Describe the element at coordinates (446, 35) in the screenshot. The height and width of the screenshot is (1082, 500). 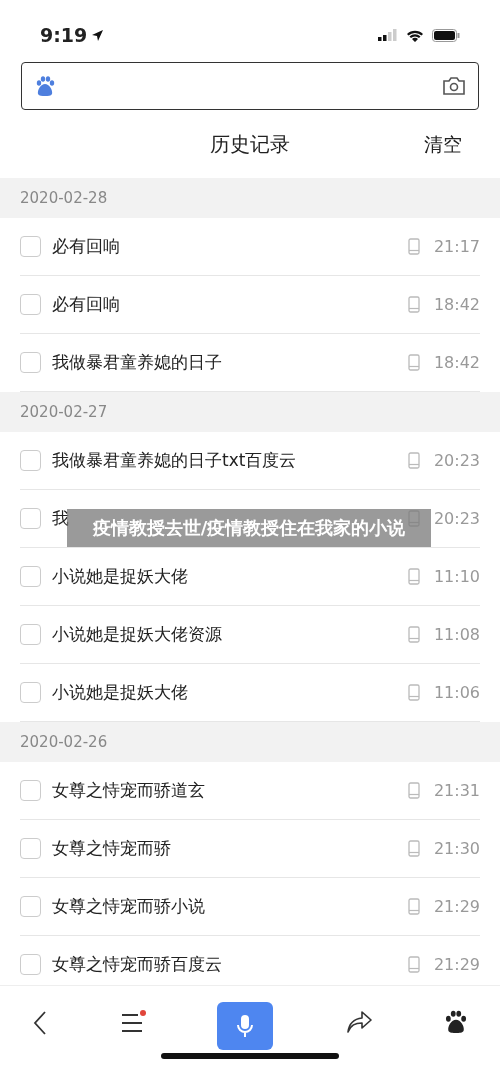
I see `battery-icon` at that location.